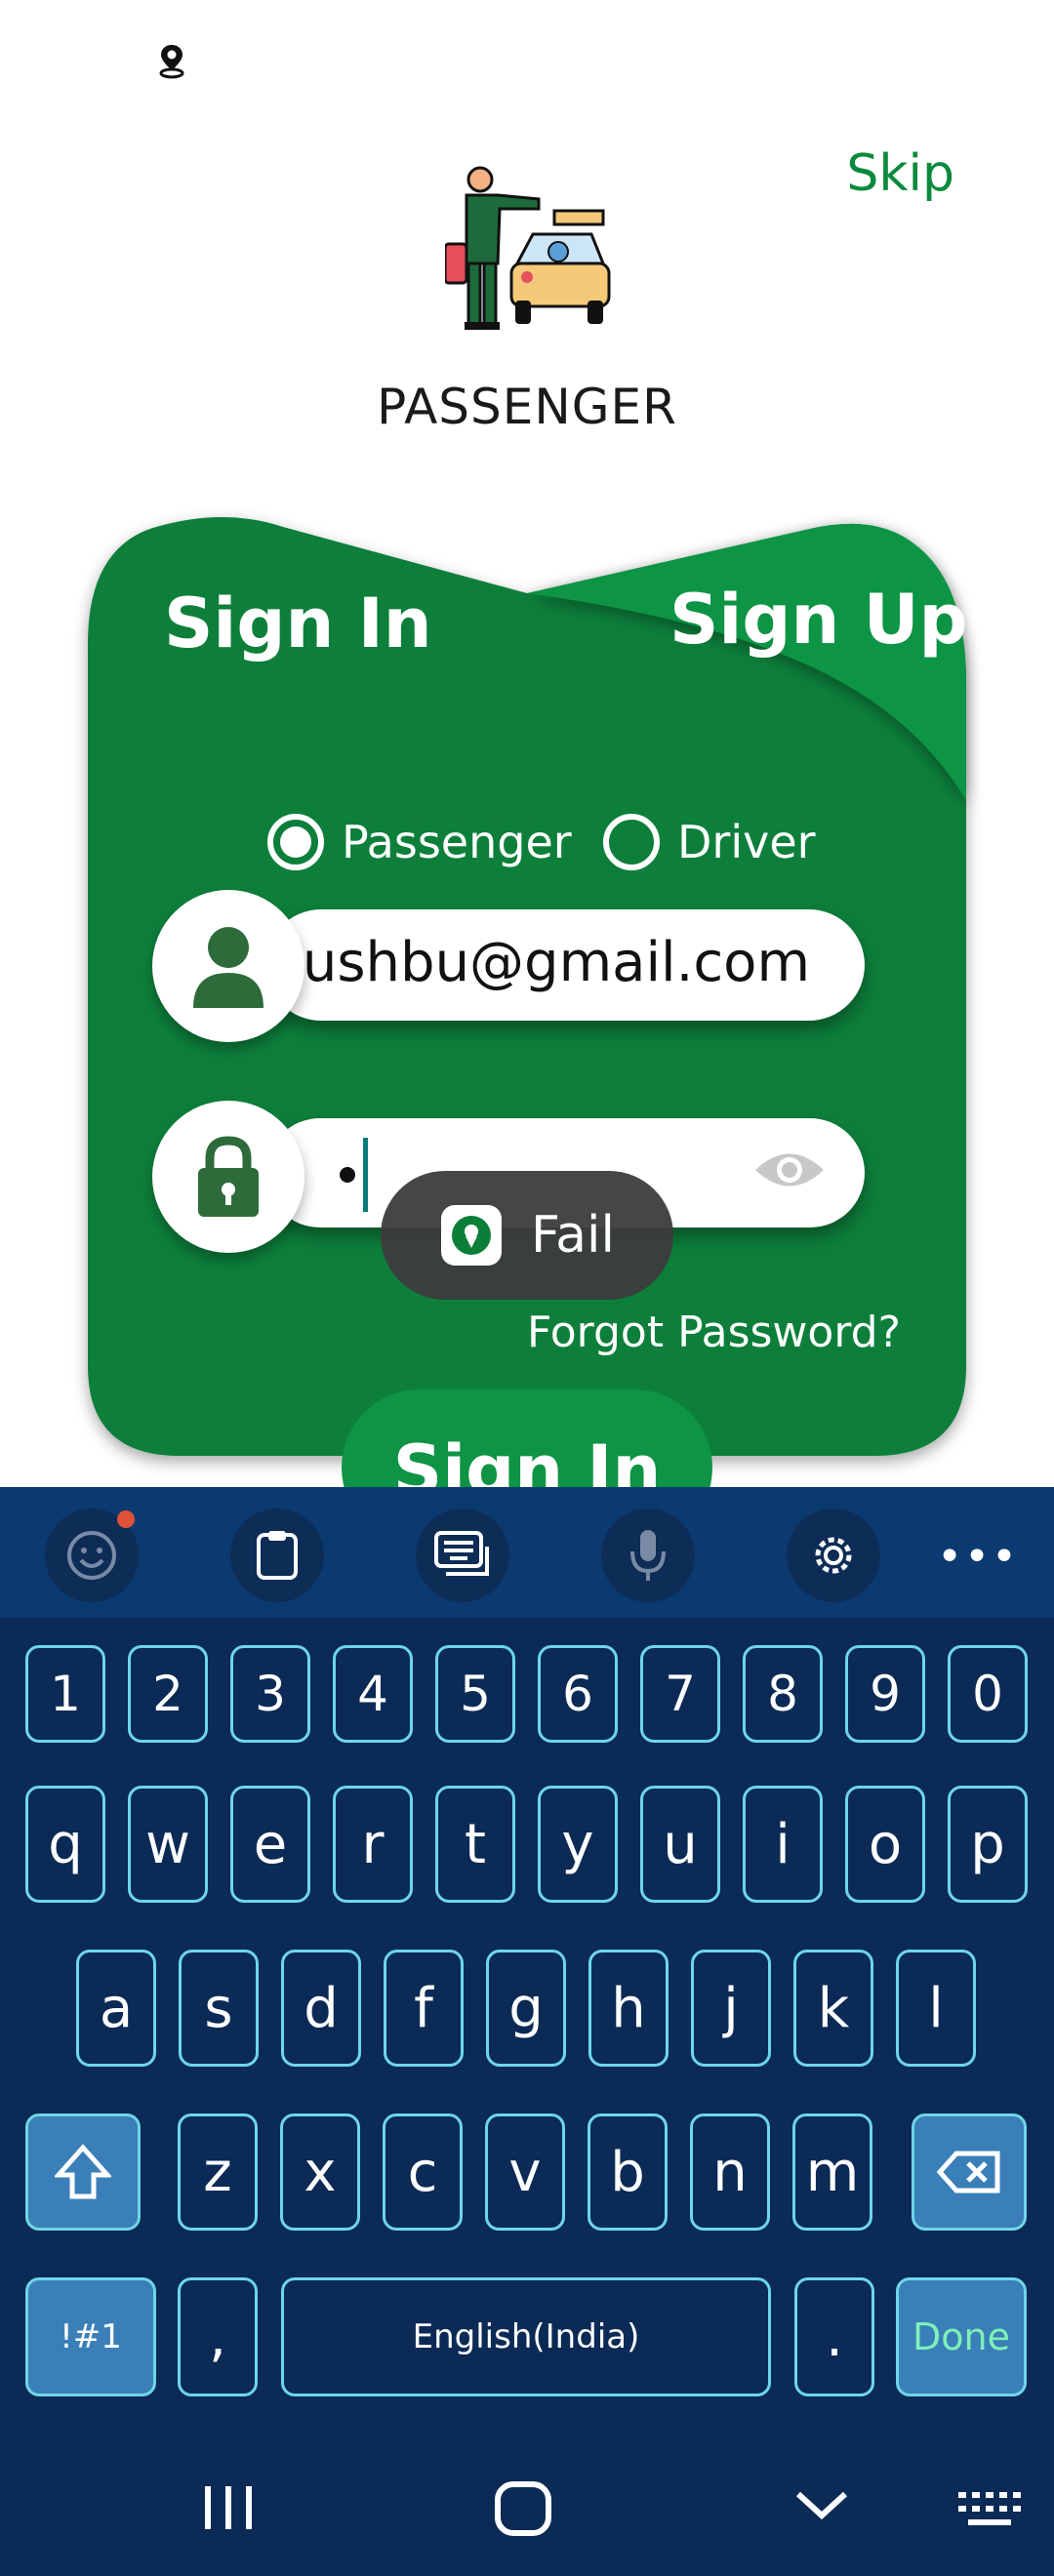  Describe the element at coordinates (320, 2172) in the screenshot. I see `key-x: x` at that location.